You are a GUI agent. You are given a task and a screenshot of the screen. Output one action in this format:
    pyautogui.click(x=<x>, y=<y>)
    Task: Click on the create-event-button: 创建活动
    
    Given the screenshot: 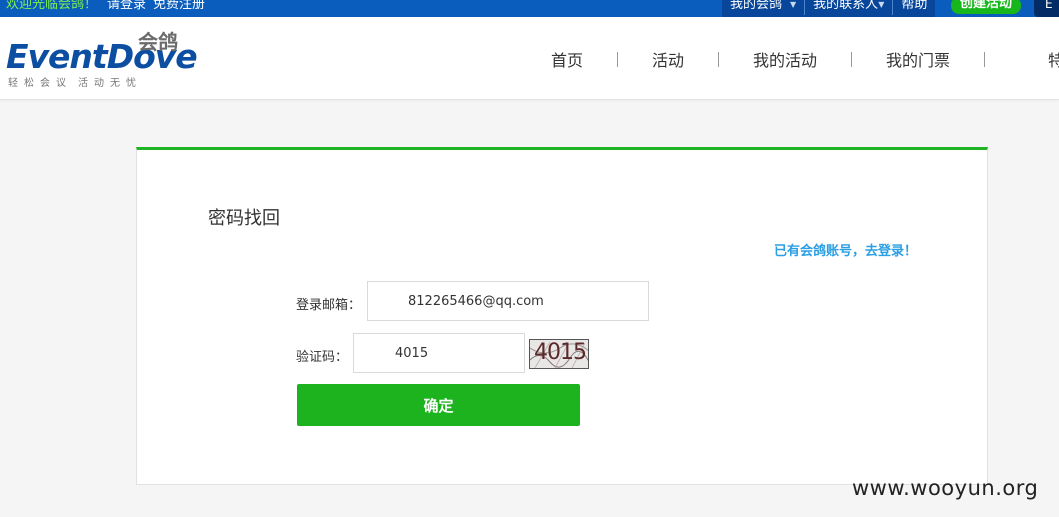 What is the action you would take?
    pyautogui.click(x=986, y=7)
    